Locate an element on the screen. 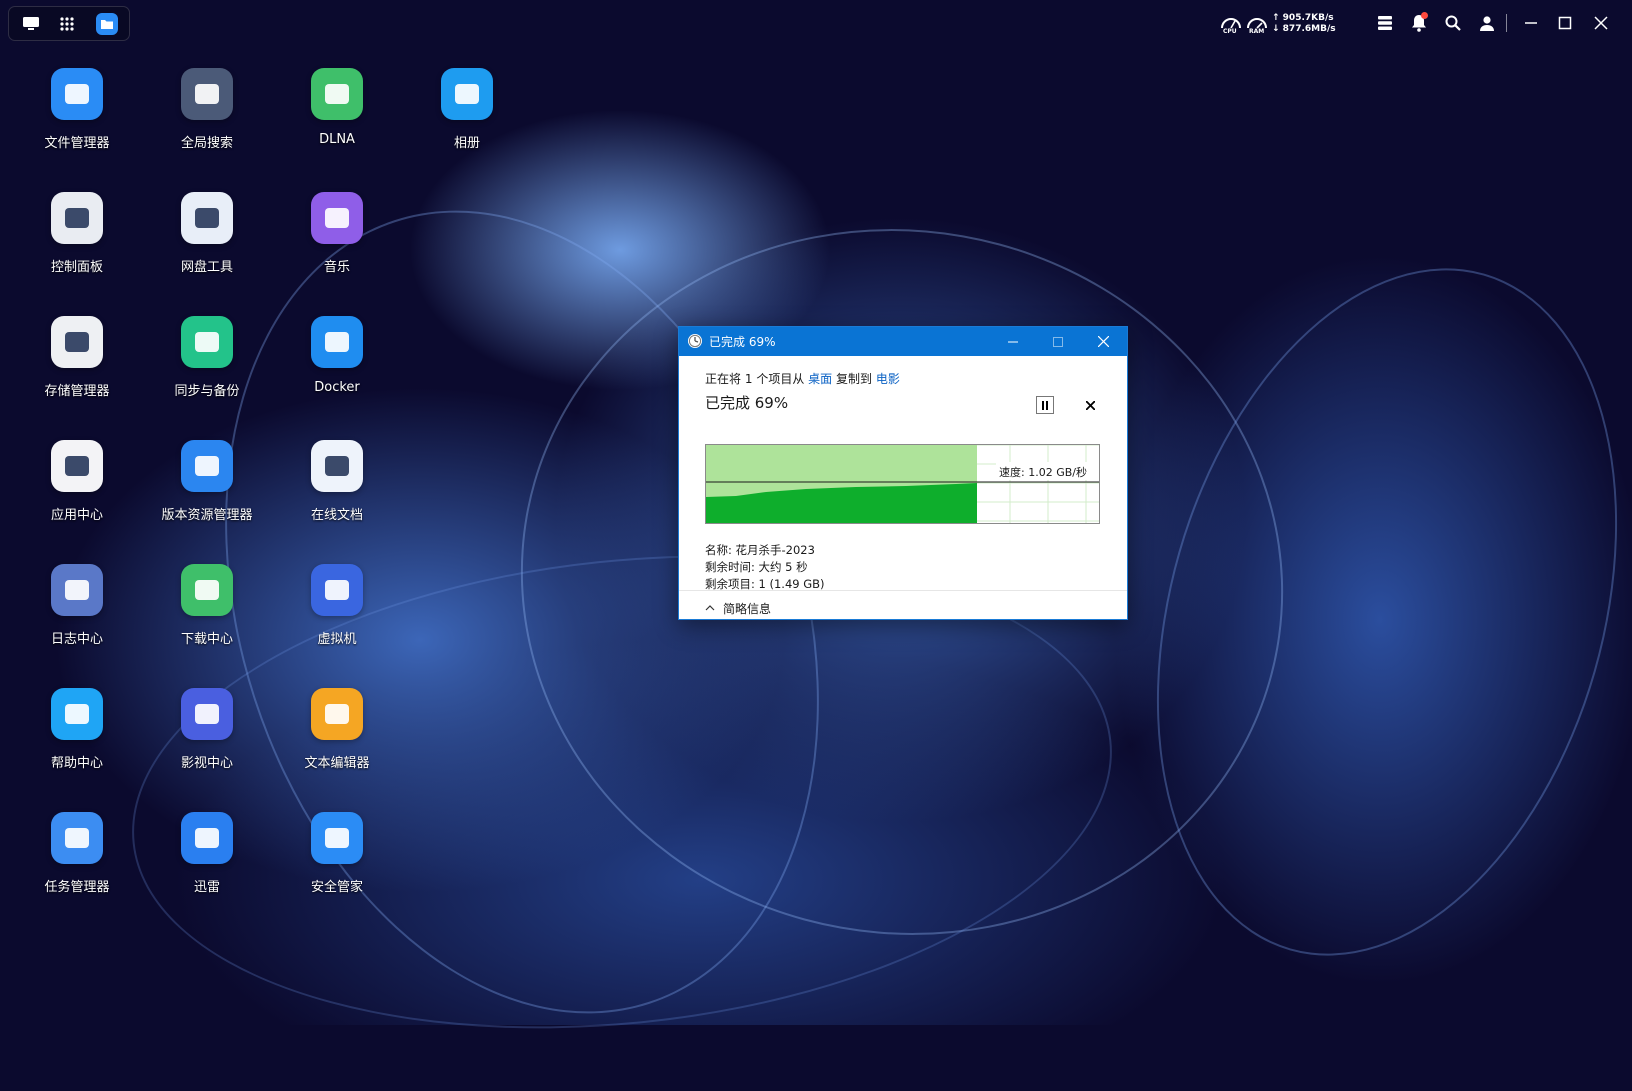 This screenshot has height=1091, width=1632. desktop-app: 控制面板 is located at coordinates (77, 233).